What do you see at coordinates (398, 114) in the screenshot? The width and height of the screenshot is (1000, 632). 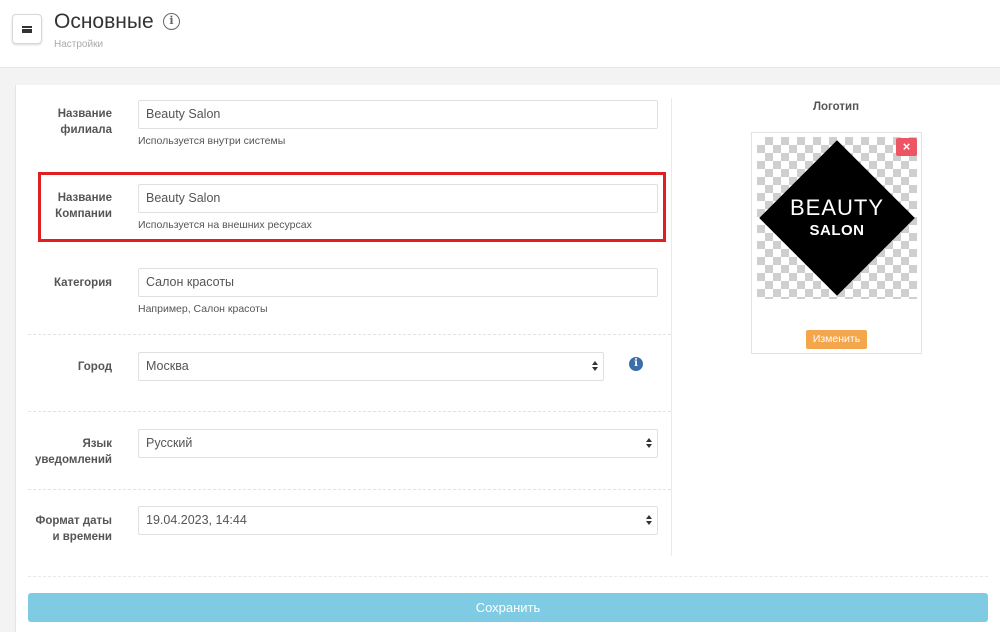 I see `branch-name-input: Beauty Salon` at bounding box center [398, 114].